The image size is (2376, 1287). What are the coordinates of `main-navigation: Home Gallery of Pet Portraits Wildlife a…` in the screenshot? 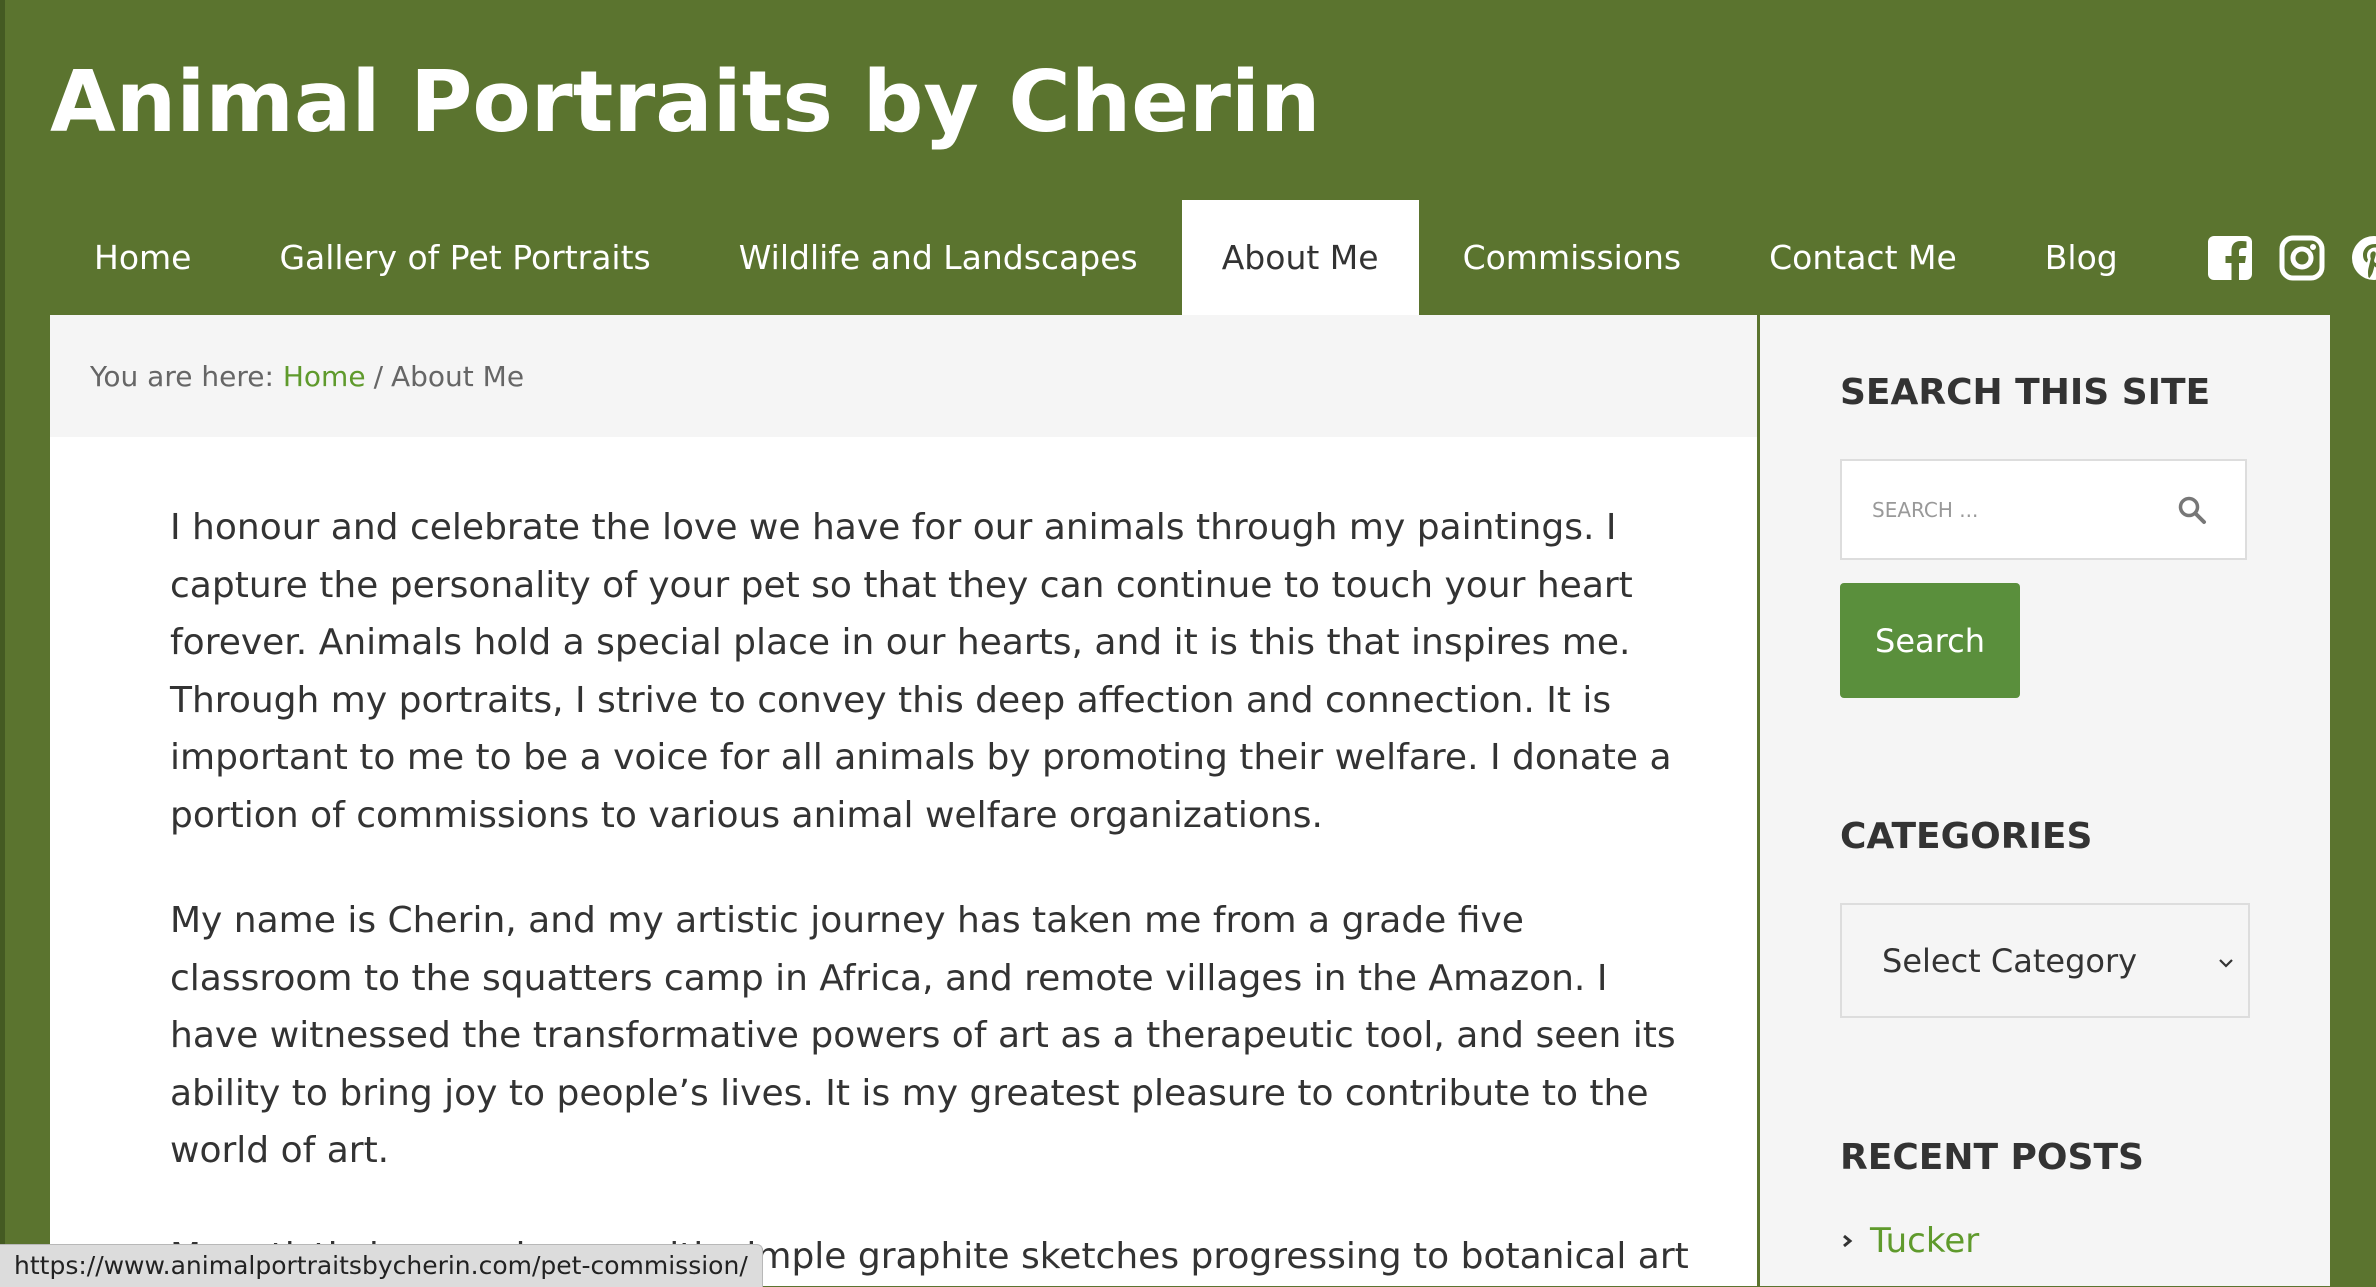 It's located at (1213, 257).